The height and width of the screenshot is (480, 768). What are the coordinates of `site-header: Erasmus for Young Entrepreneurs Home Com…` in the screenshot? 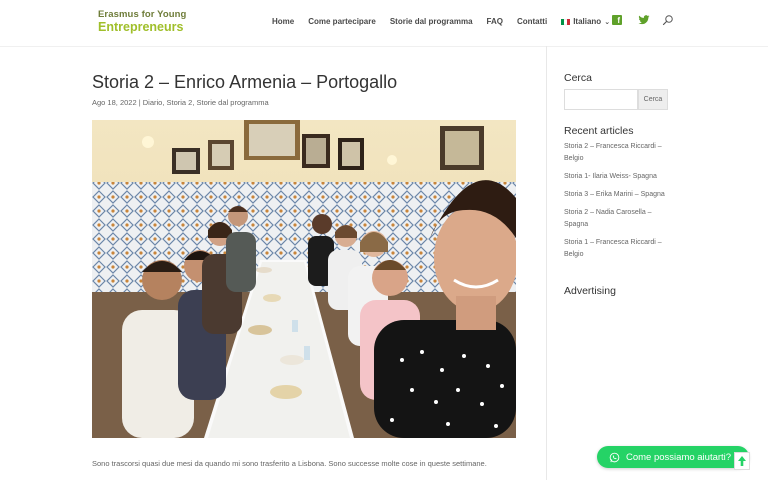 It's located at (384, 23).